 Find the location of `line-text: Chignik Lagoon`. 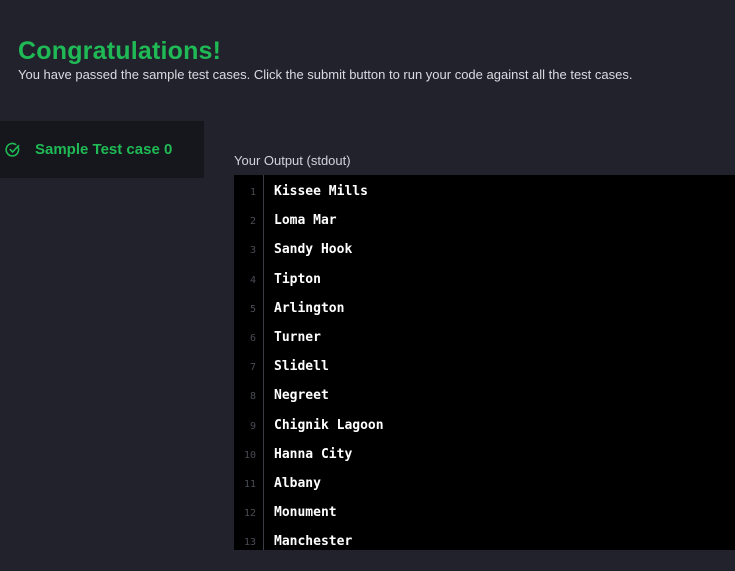

line-text: Chignik Lagoon is located at coordinates (329, 425).